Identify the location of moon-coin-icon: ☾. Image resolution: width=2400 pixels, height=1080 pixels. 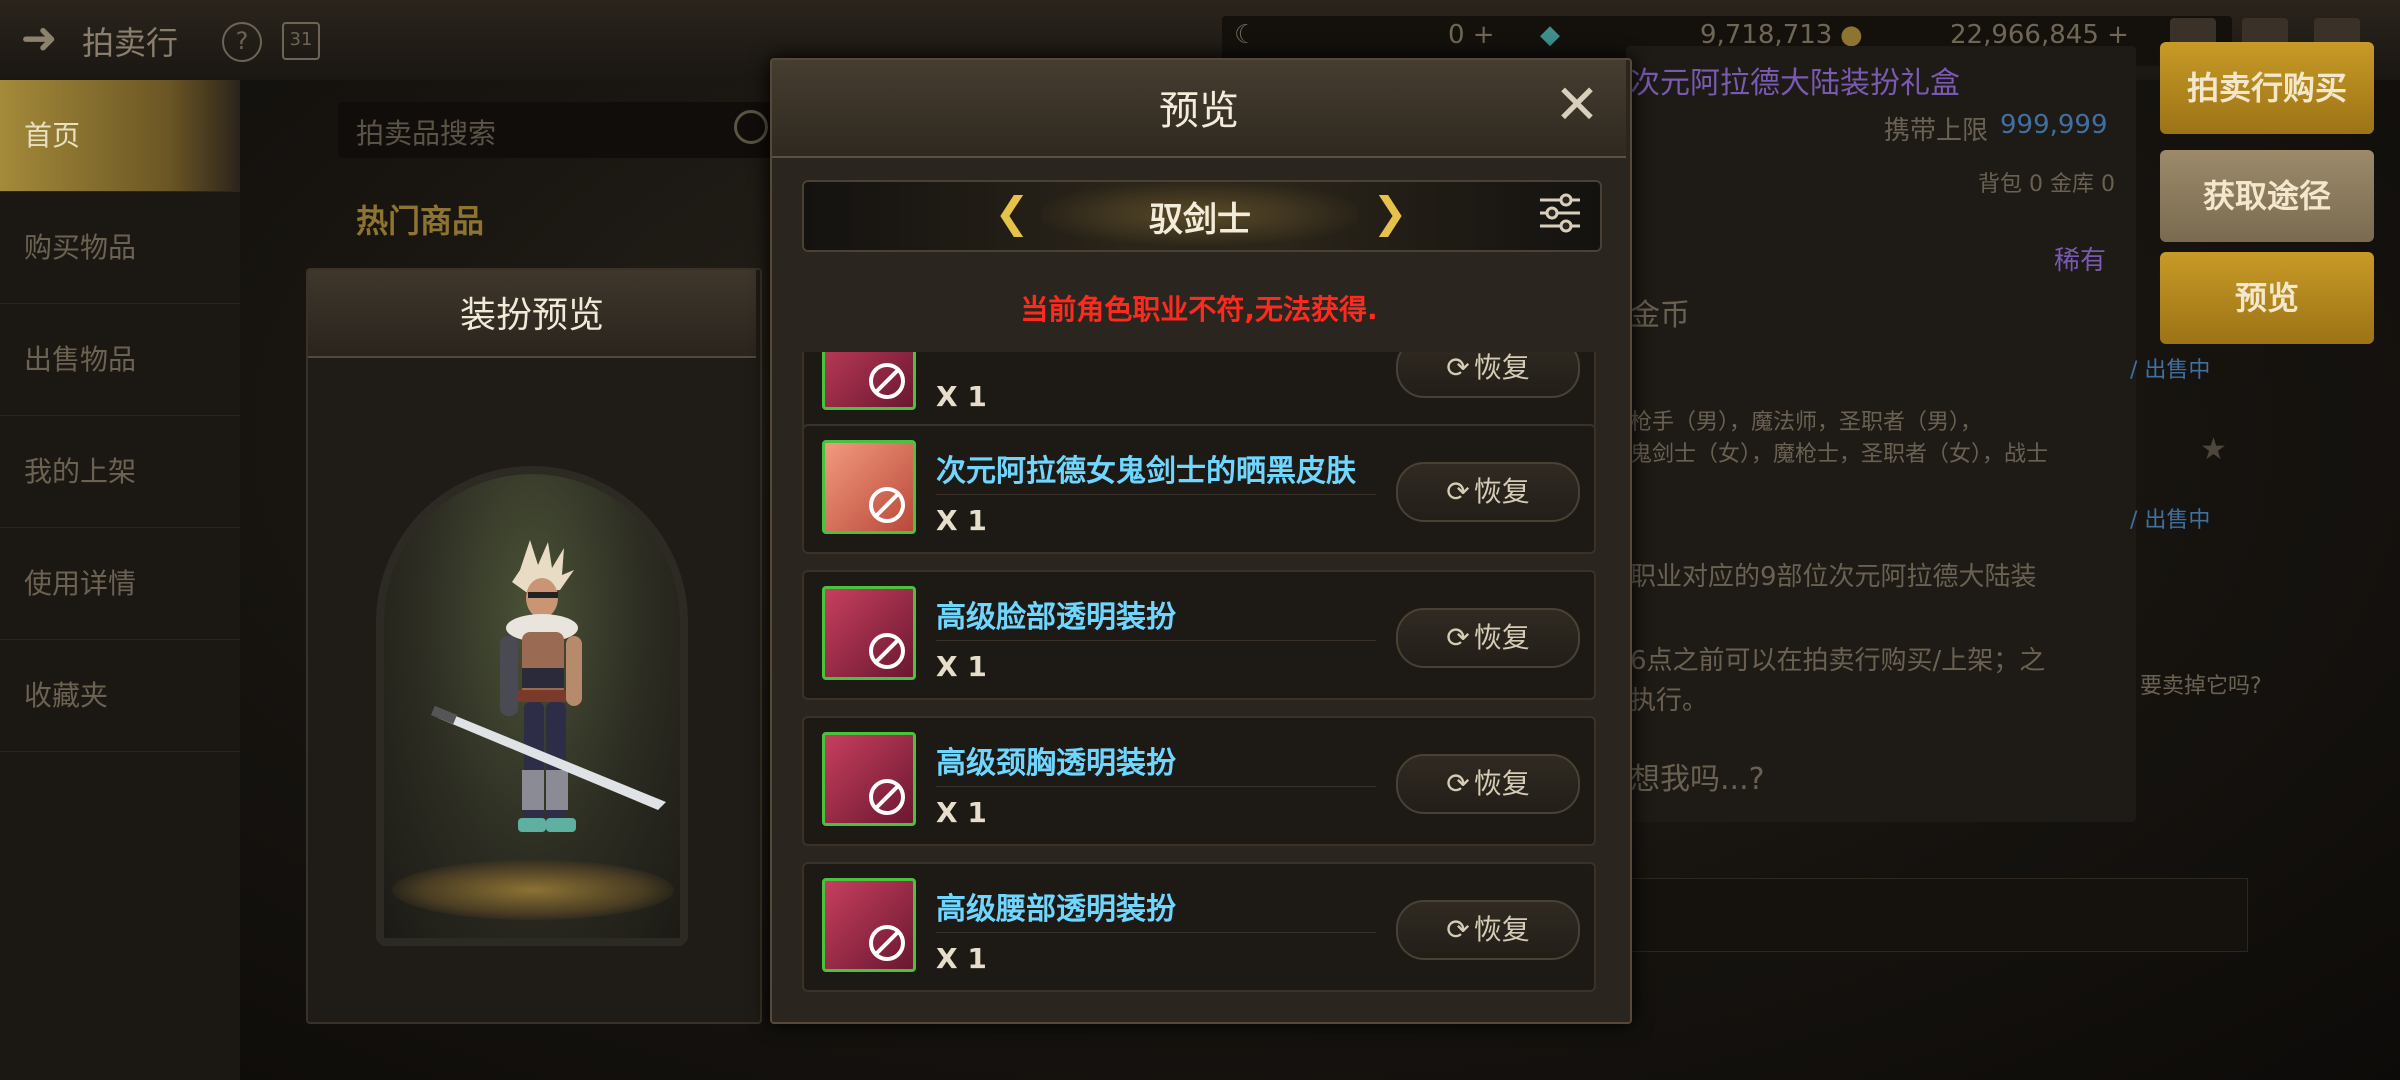
(1246, 35).